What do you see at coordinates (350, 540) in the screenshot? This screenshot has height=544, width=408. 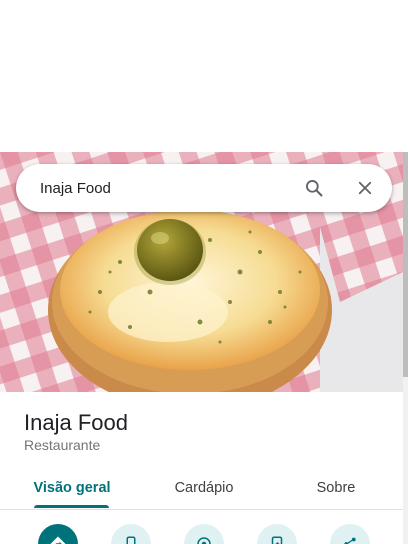 I see `share-icon` at bounding box center [350, 540].